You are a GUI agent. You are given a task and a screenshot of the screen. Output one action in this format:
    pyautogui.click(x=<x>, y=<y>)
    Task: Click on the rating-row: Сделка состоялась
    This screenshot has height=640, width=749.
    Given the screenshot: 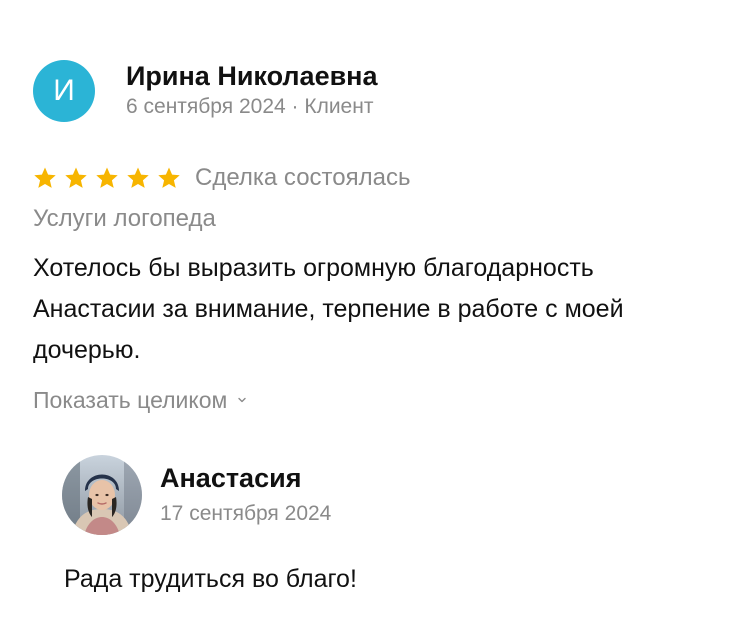 What is the action you would take?
    pyautogui.click(x=378, y=178)
    